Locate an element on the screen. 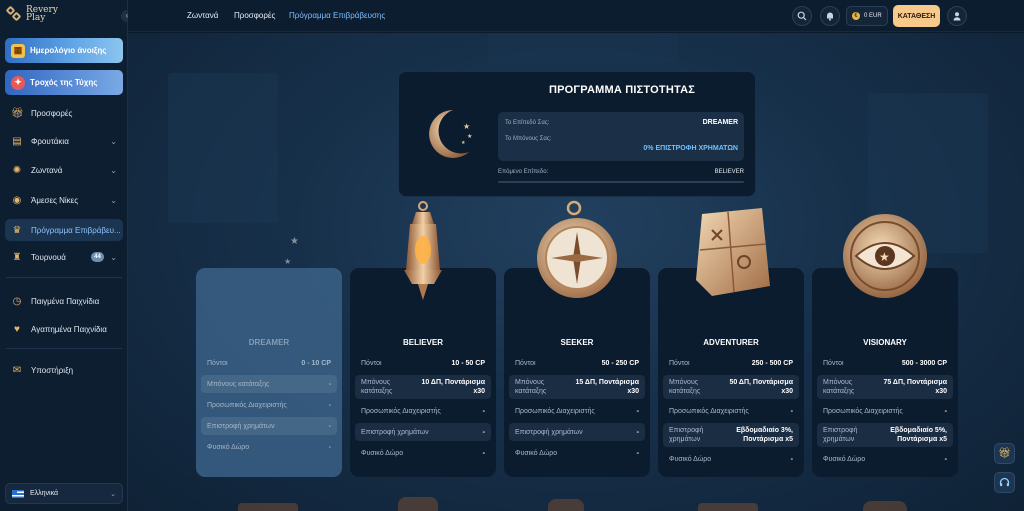 This screenshot has width=1024, height=511. notifications-button is located at coordinates (830, 16).